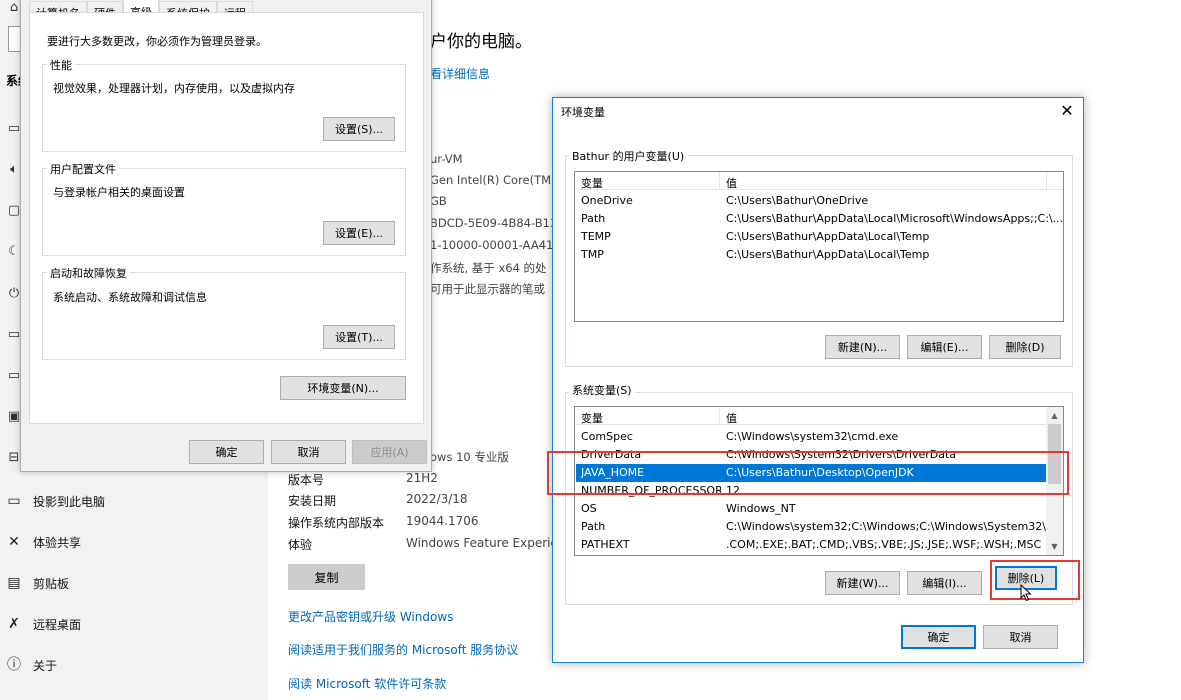 The width and height of the screenshot is (1181, 700). Describe the element at coordinates (134, 542) in the screenshot. I see `sidebar-item-share: ✕ 体验共享` at that location.